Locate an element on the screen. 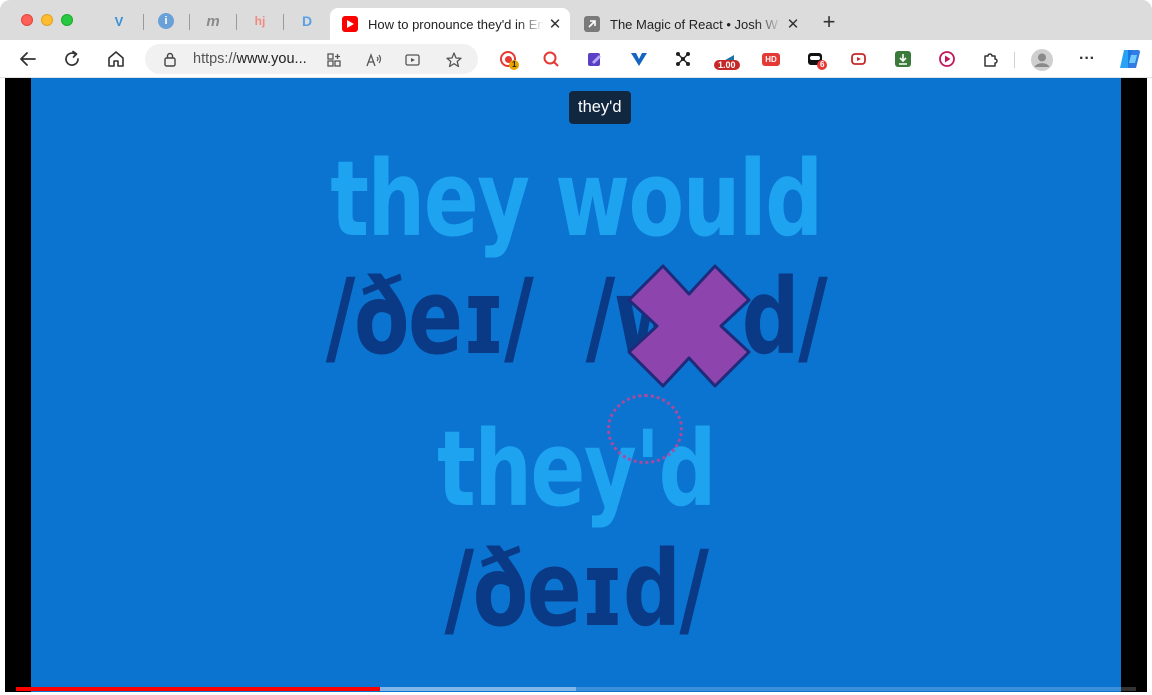 This screenshot has height=695, width=1152. back-arrow-icon is located at coordinates (28, 59).